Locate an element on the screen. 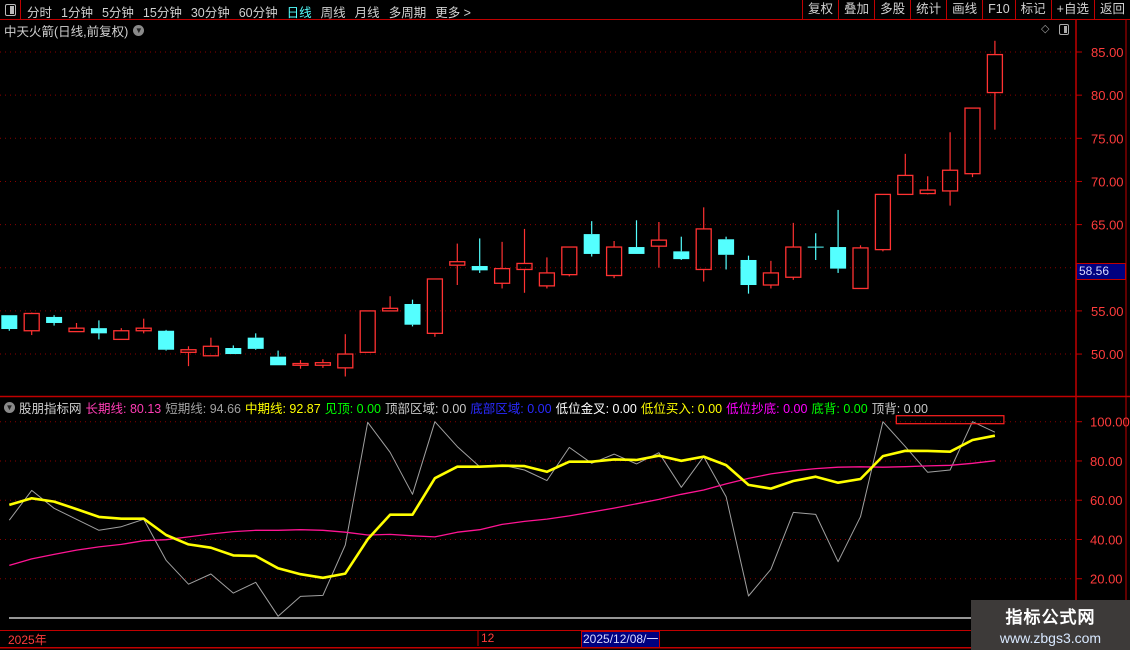 The image size is (1130, 650). indicator-line-long is located at coordinates (502, 513).